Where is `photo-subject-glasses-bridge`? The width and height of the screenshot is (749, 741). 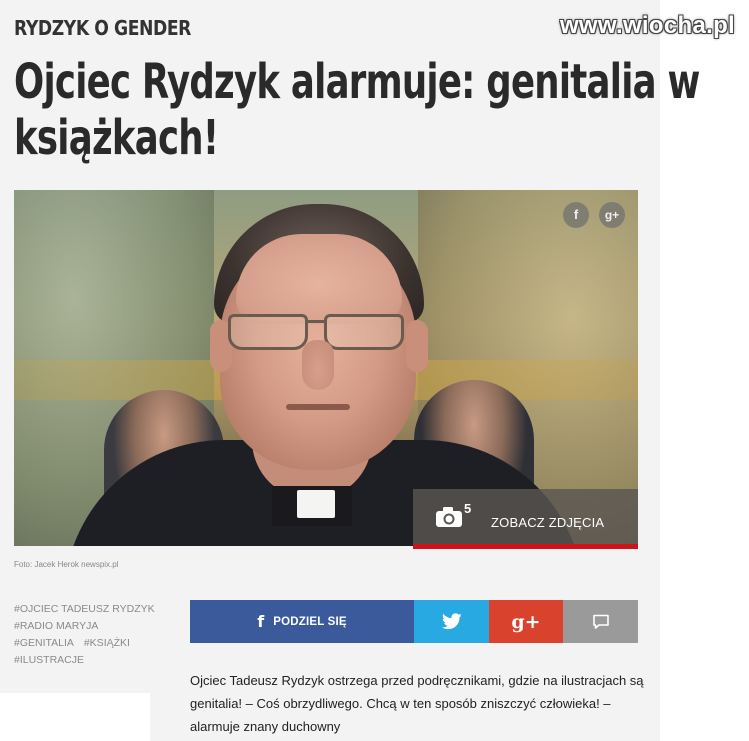
photo-subject-glasses-bridge is located at coordinates (316, 321).